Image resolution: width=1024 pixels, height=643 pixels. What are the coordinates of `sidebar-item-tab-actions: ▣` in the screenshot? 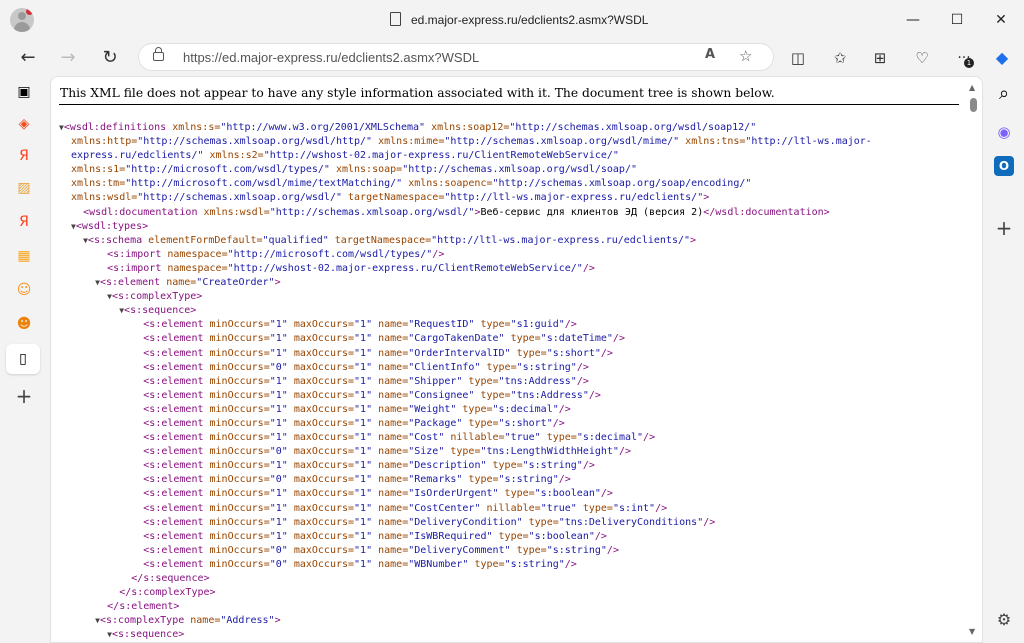 It's located at (24, 92).